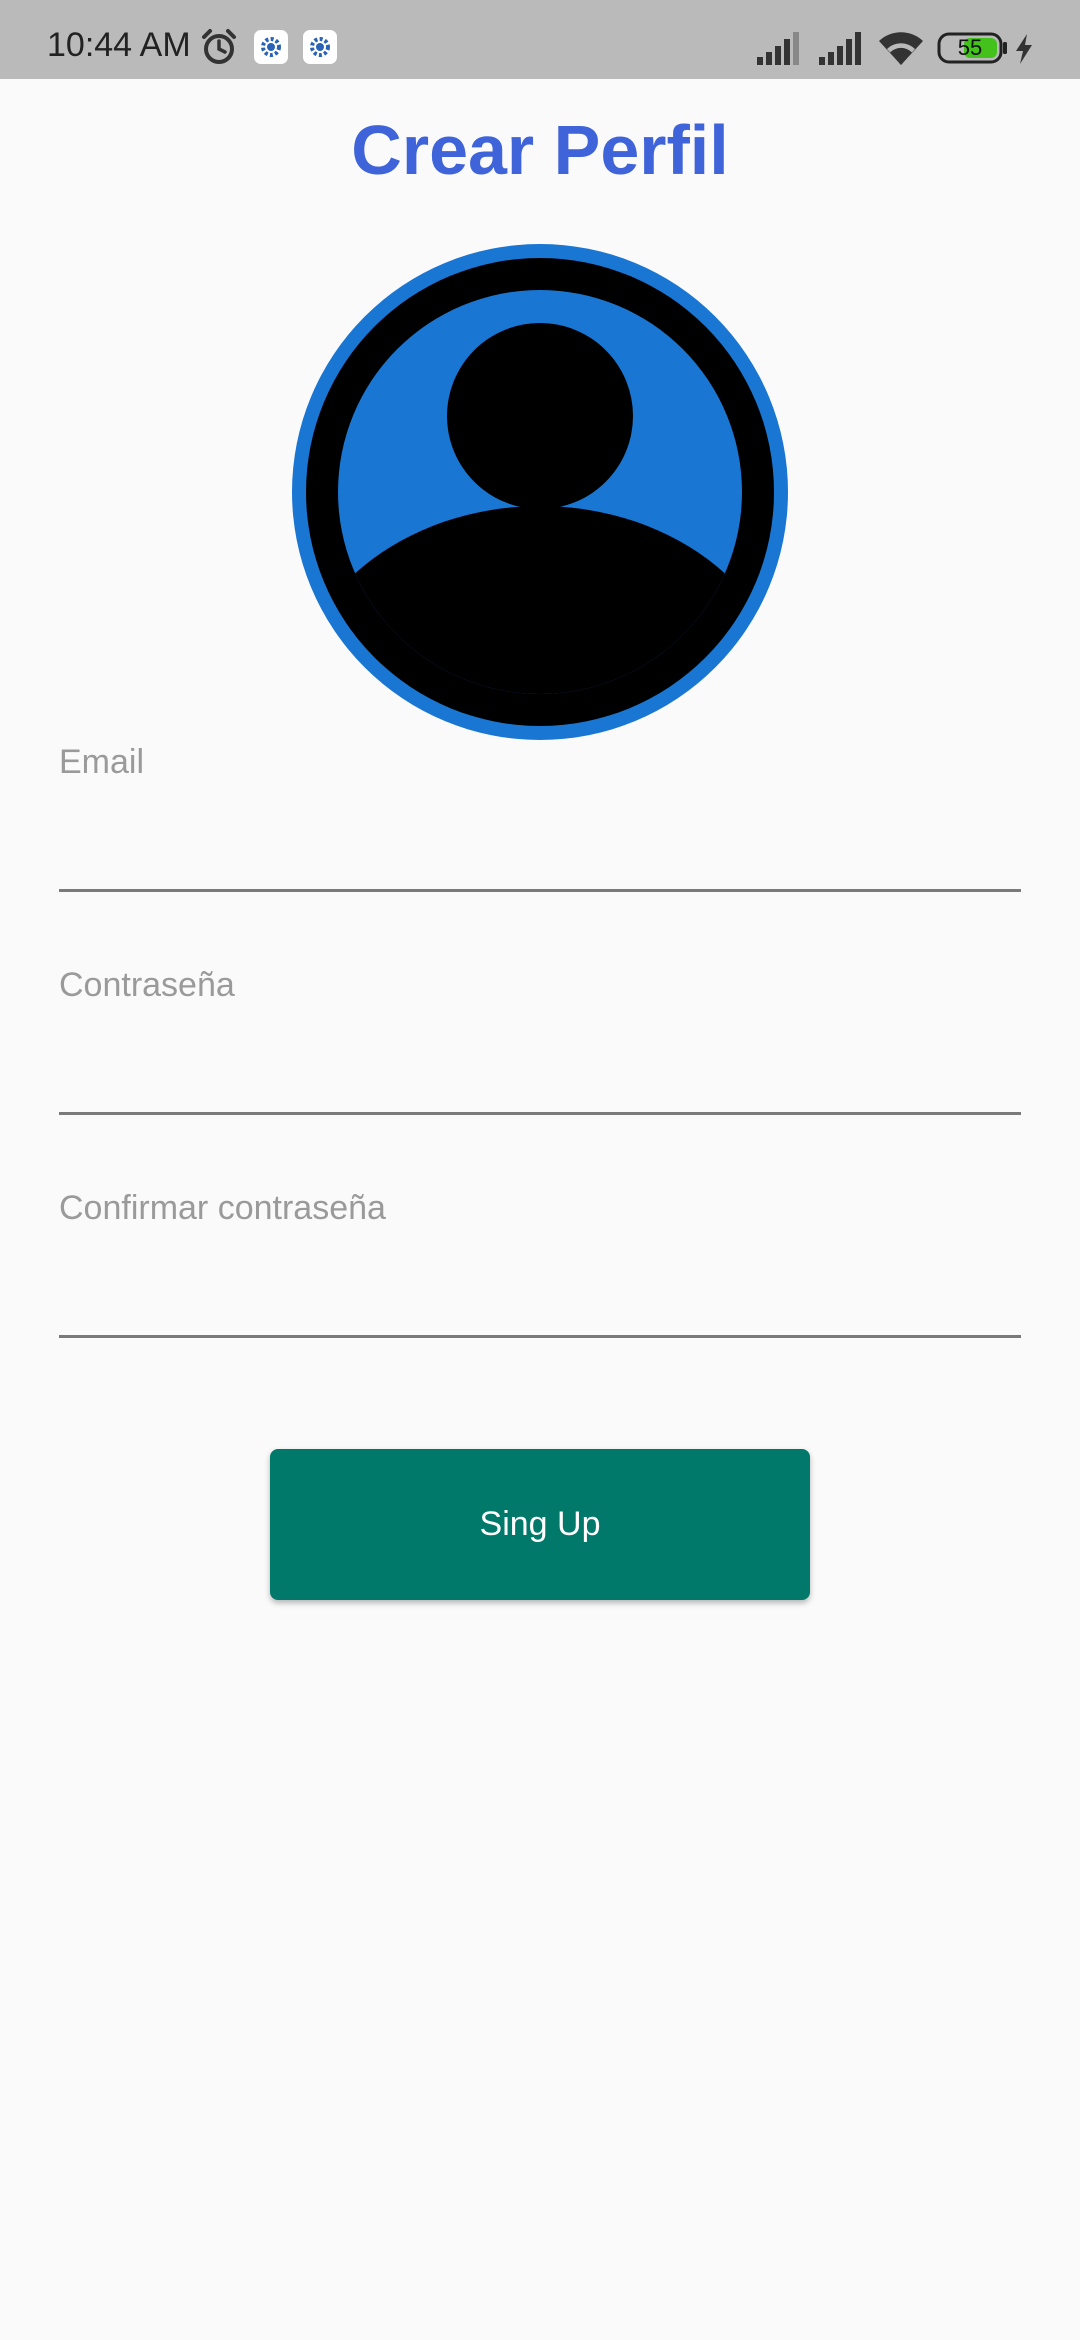 The width and height of the screenshot is (1080, 2340). I want to click on confirm-password-input, so click(540, 1274).